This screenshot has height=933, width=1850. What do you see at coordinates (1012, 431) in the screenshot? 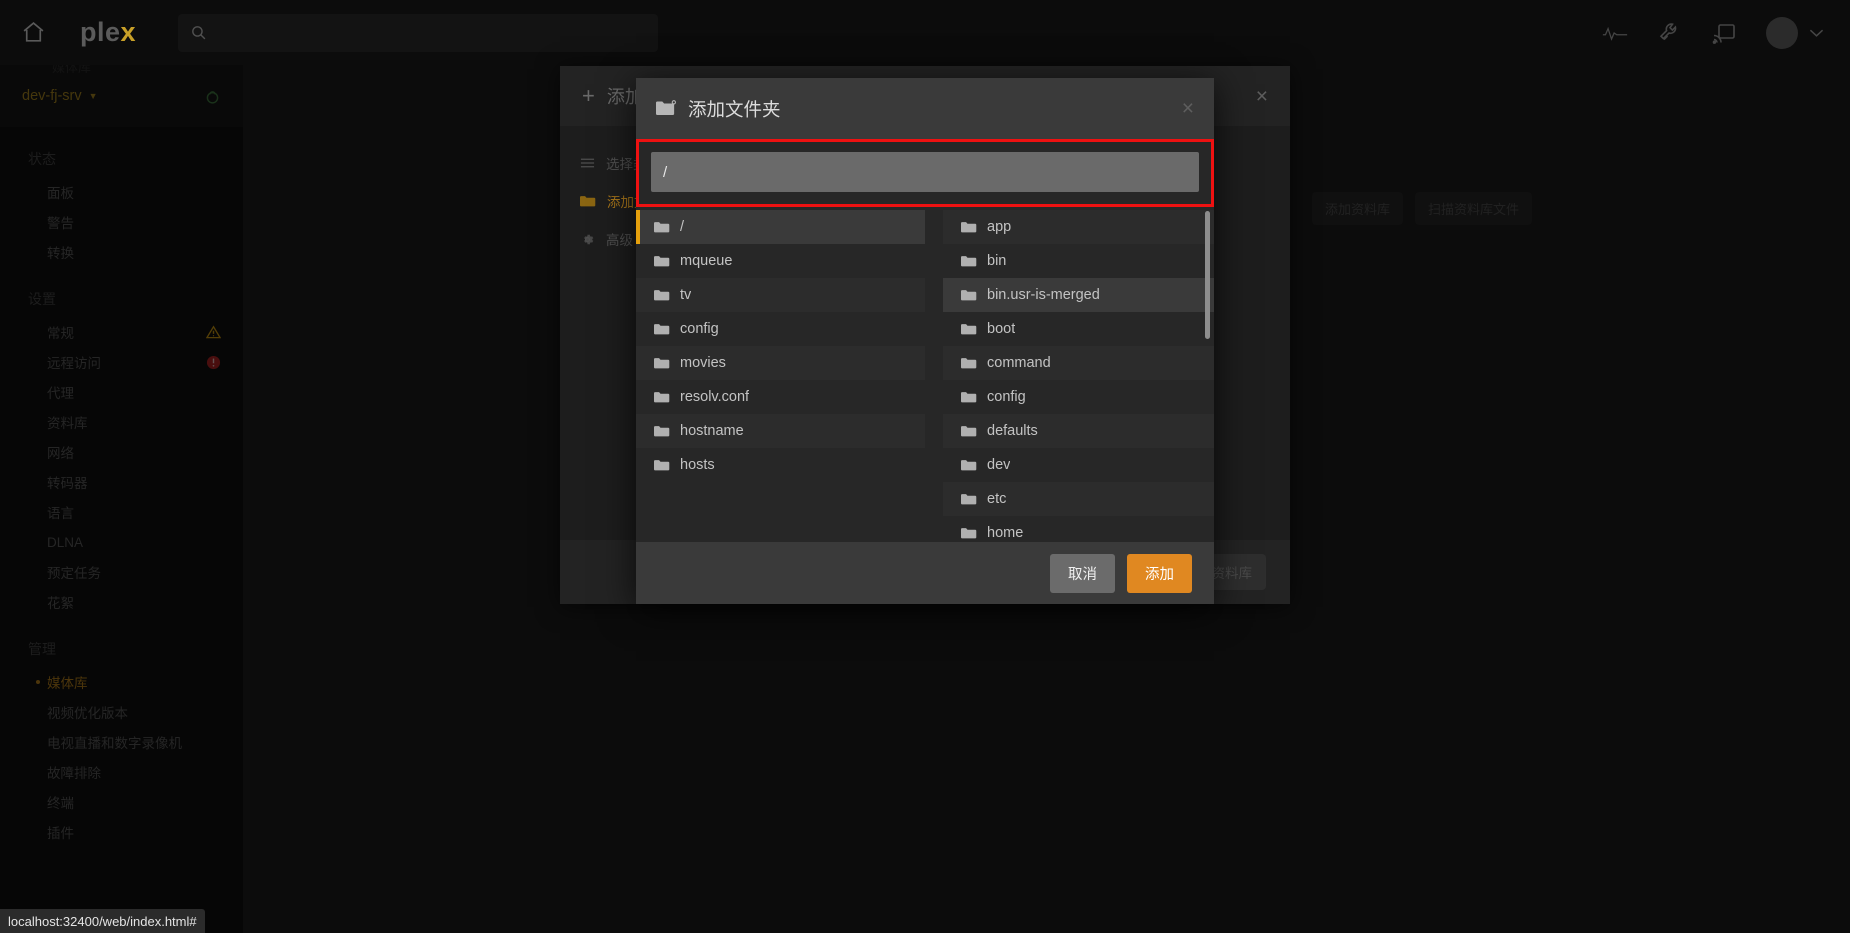
I see `folder-name: defaults` at bounding box center [1012, 431].